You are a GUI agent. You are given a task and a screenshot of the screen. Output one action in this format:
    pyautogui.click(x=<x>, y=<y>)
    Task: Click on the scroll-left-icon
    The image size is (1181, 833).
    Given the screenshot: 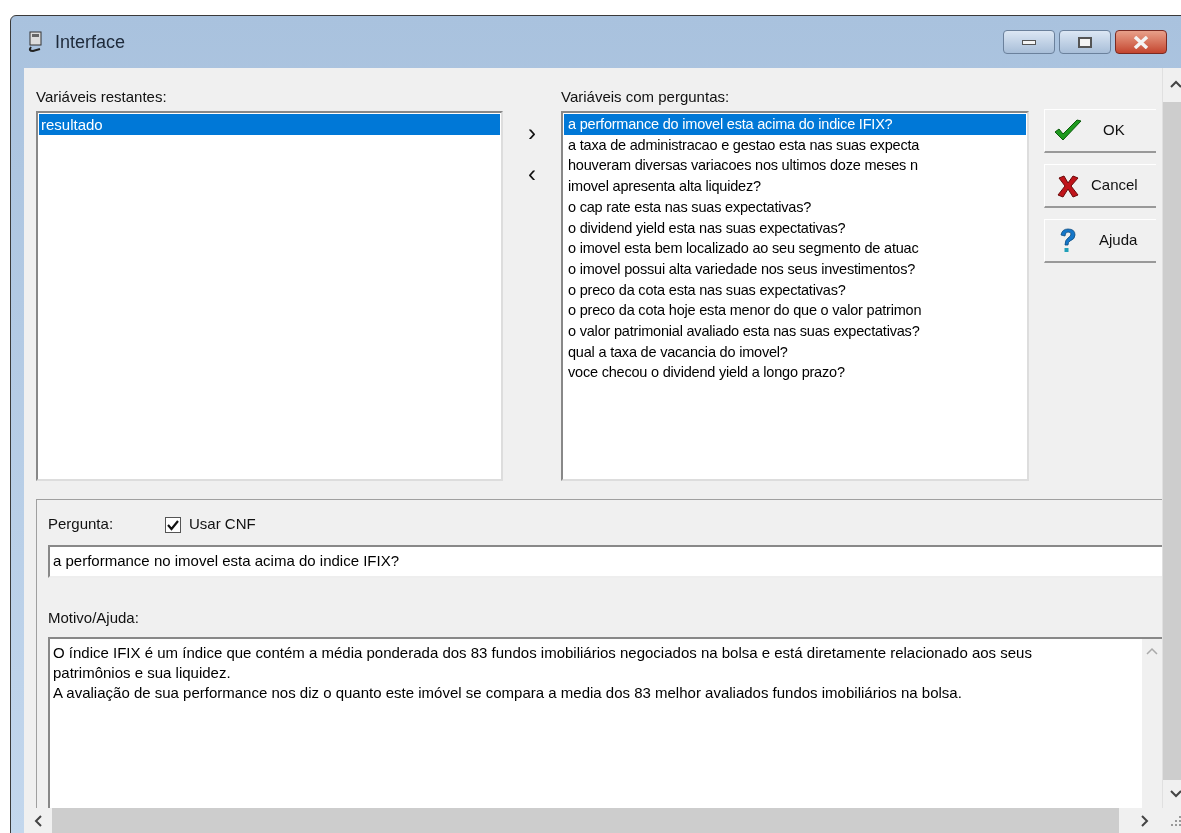 What is the action you would take?
    pyautogui.click(x=38, y=821)
    